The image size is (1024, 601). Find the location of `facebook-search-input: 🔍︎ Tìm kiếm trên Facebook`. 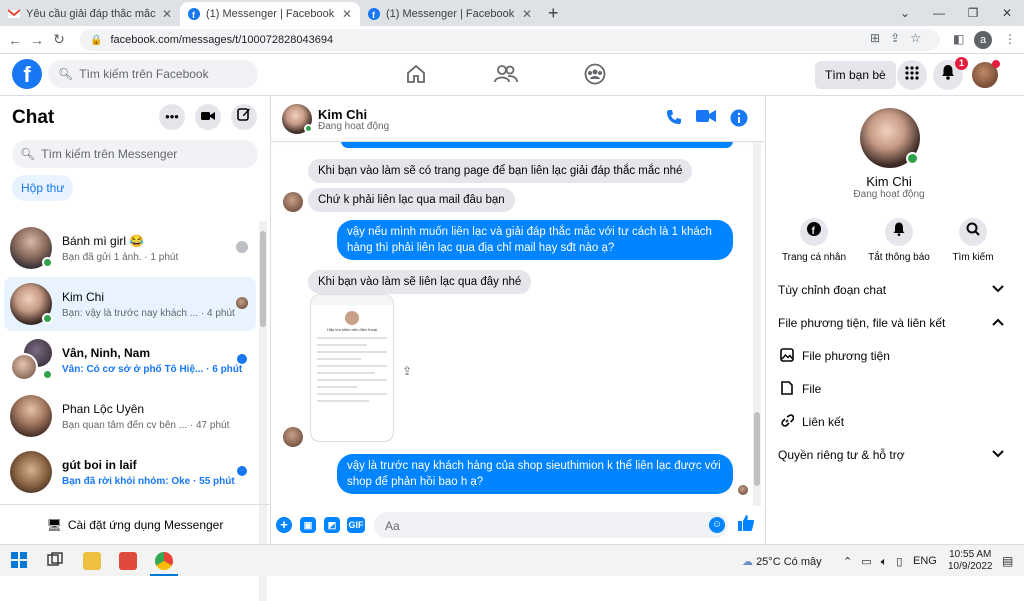

facebook-search-input: 🔍︎ Tìm kiếm trên Facebook is located at coordinates (153, 74).